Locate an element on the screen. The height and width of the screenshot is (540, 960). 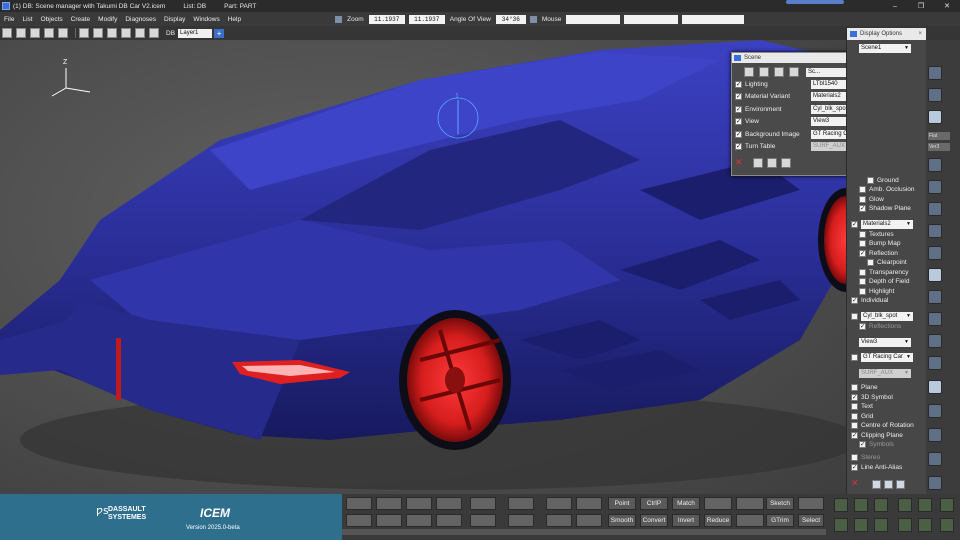
background-panel-checkbox is located at coordinates (854, 357).